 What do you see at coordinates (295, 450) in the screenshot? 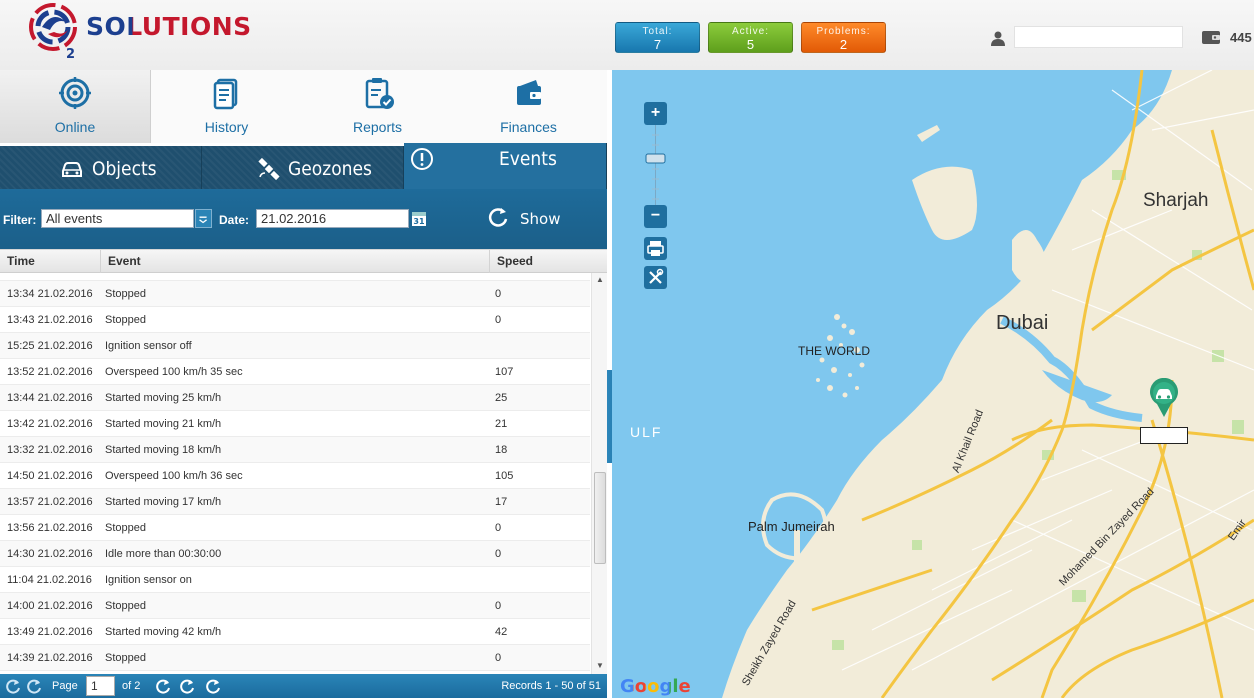
I see `table-row: 13:32 21.02.2016 Started moving 18 km/h 18` at bounding box center [295, 450].